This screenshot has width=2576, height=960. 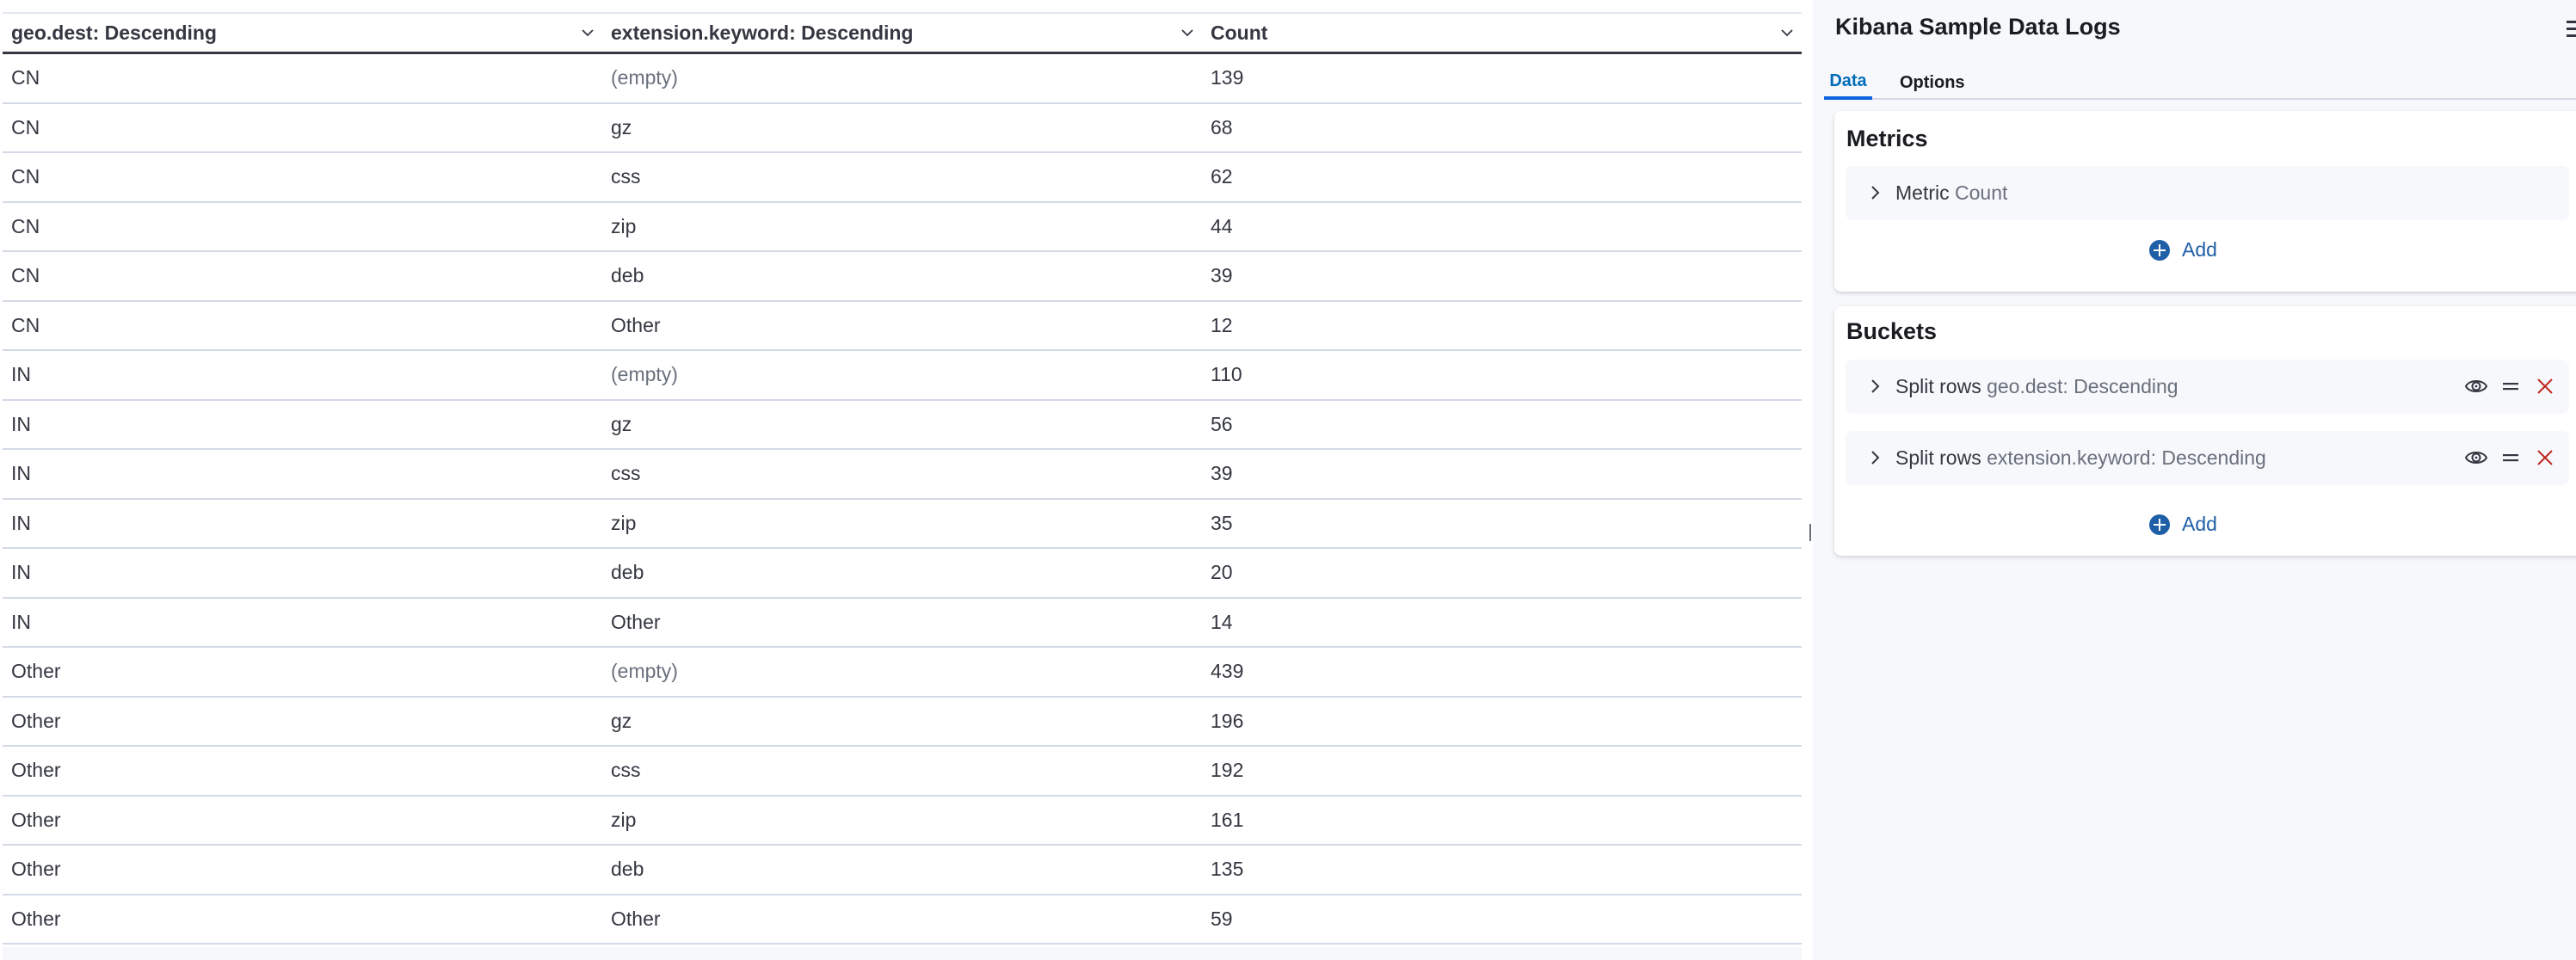 I want to click on cell-count: 196, so click(x=1227, y=721).